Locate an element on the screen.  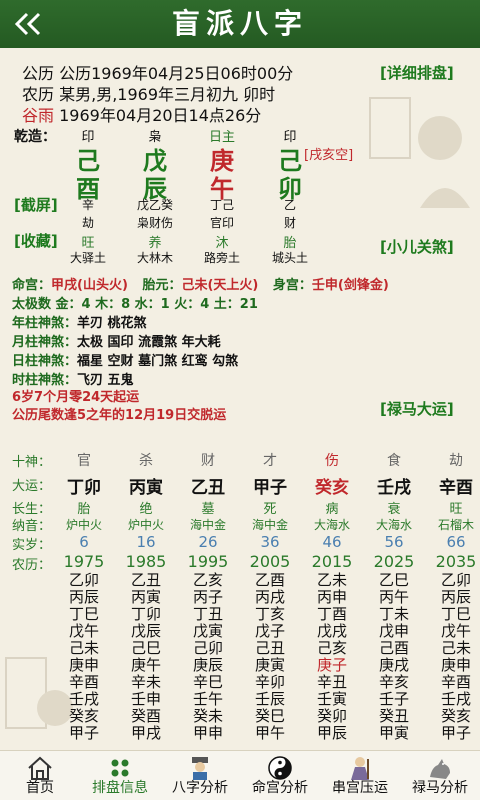
dayun-flow-year: 辛未 is located at coordinates (145, 682).